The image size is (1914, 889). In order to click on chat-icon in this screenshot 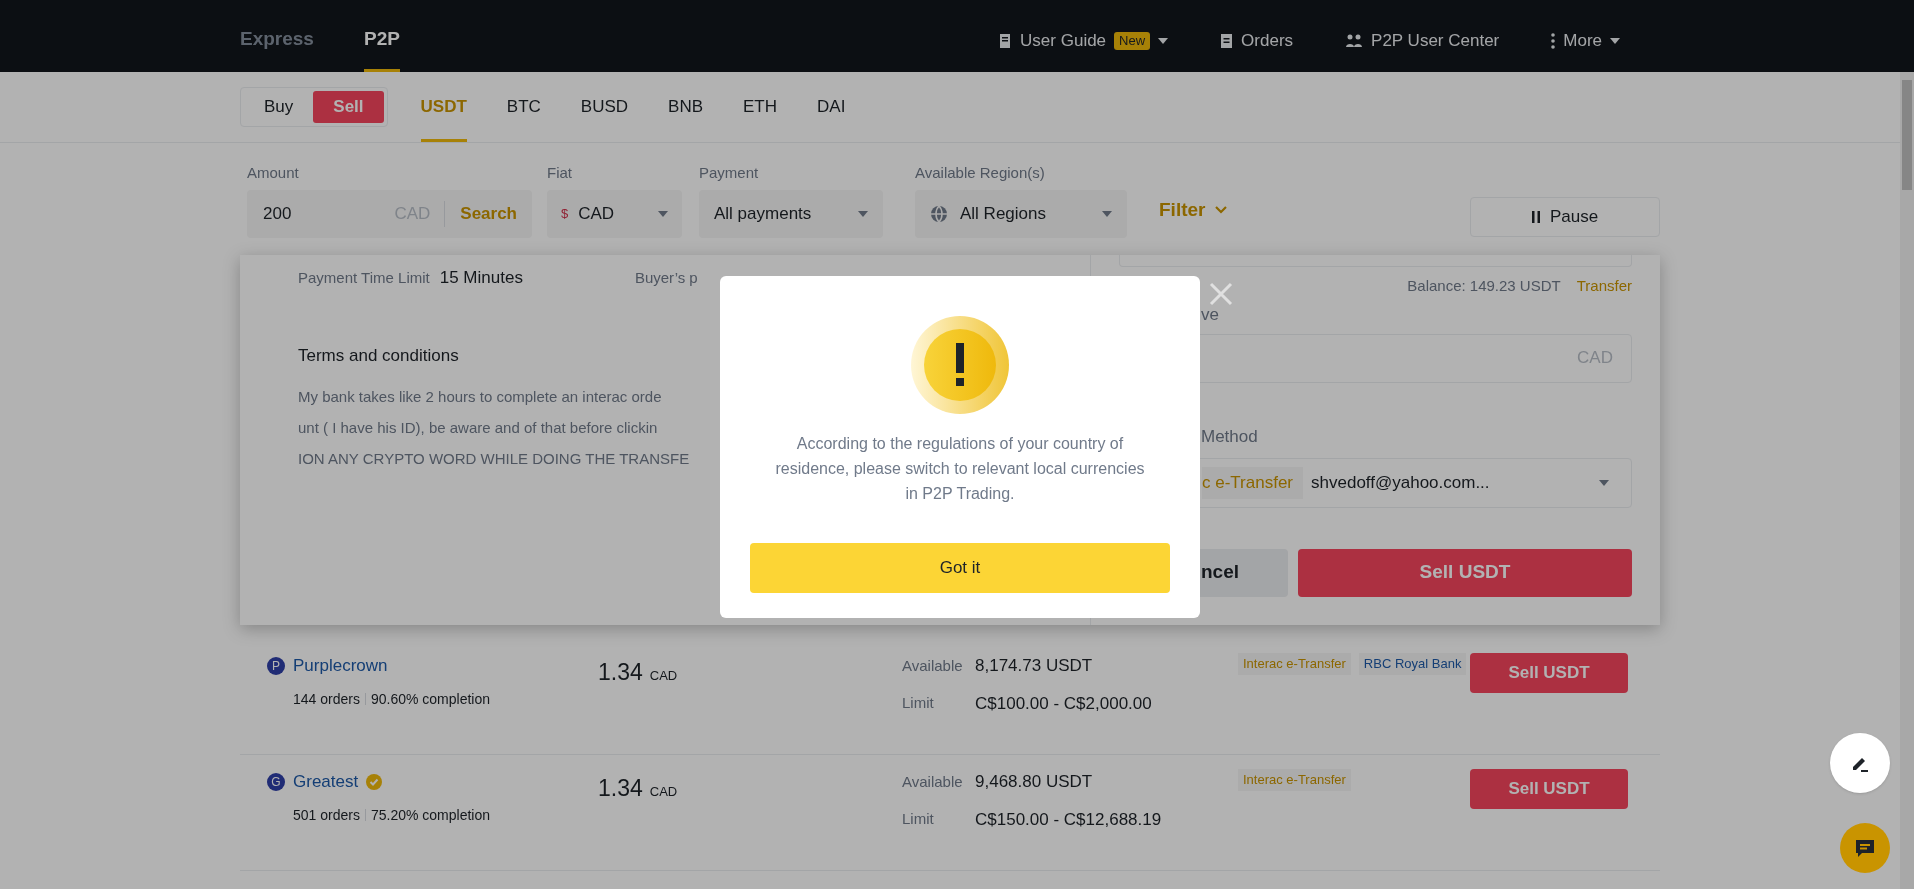, I will do `click(1865, 848)`.